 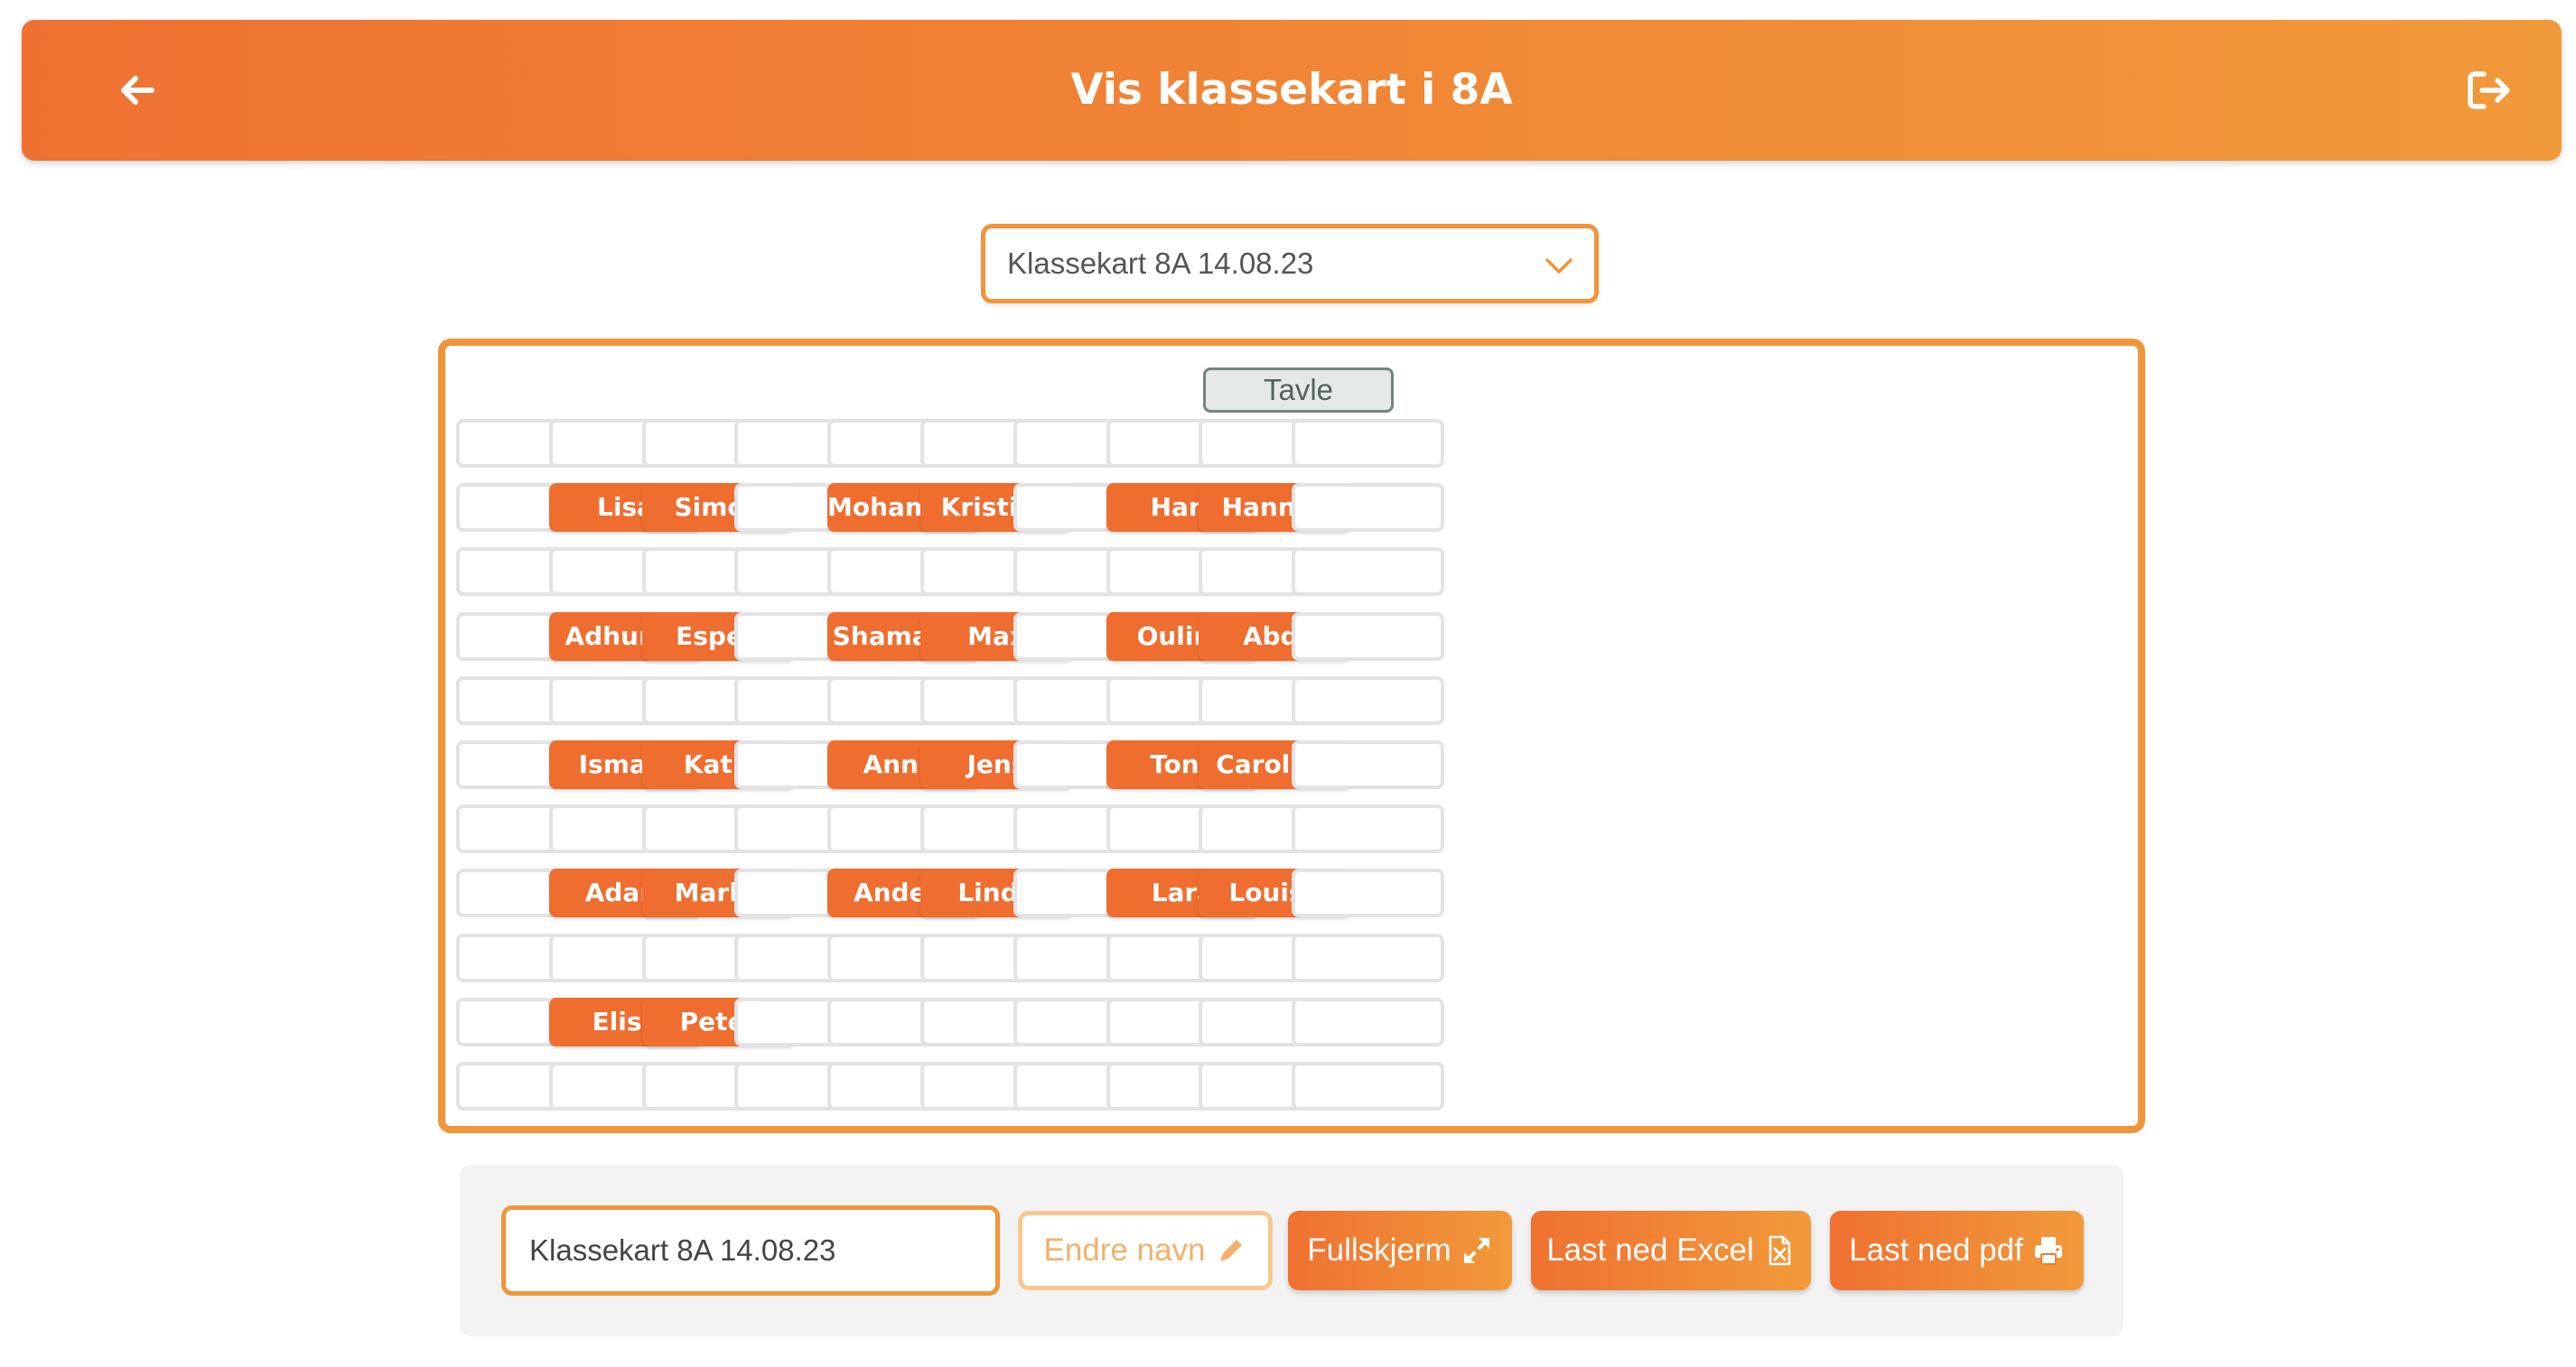 I want to click on download-pdf-button: Last ned pdf, so click(x=1957, y=1250).